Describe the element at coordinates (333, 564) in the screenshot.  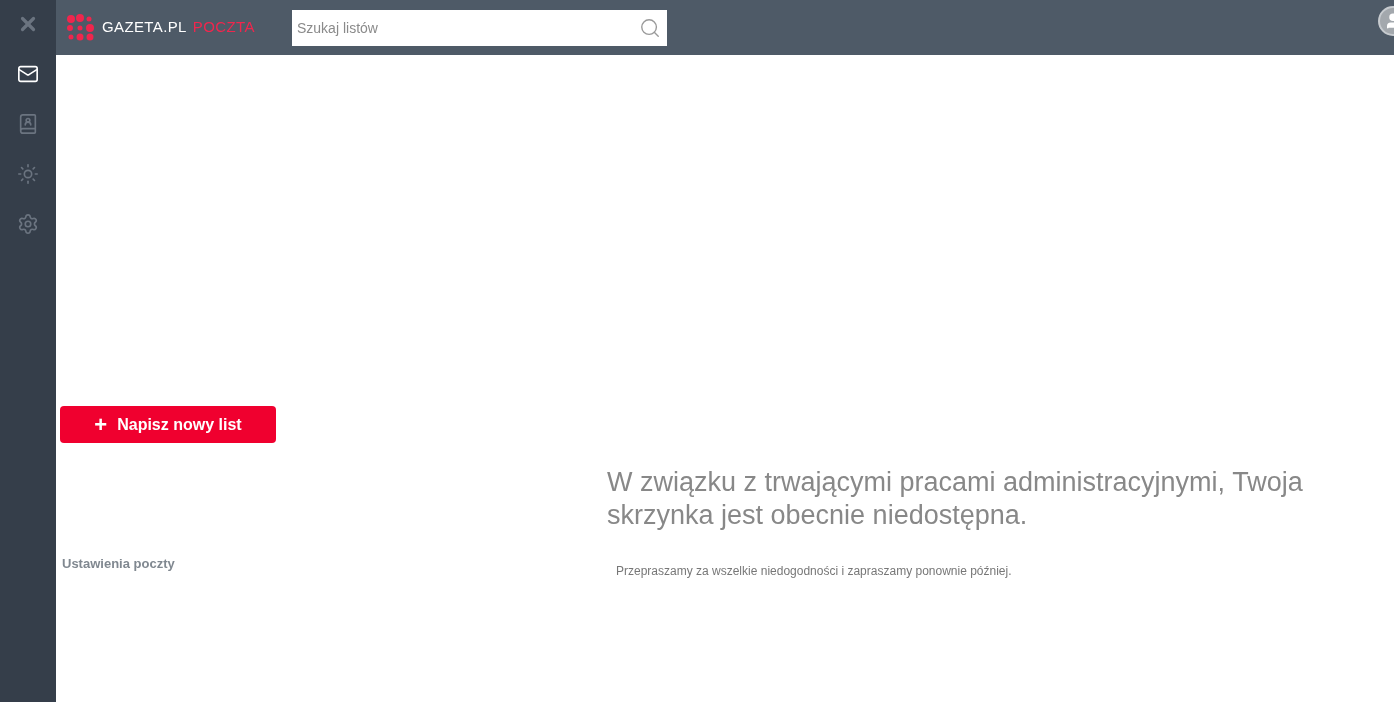
I see `settings-link: Ustawienia poczty` at that location.